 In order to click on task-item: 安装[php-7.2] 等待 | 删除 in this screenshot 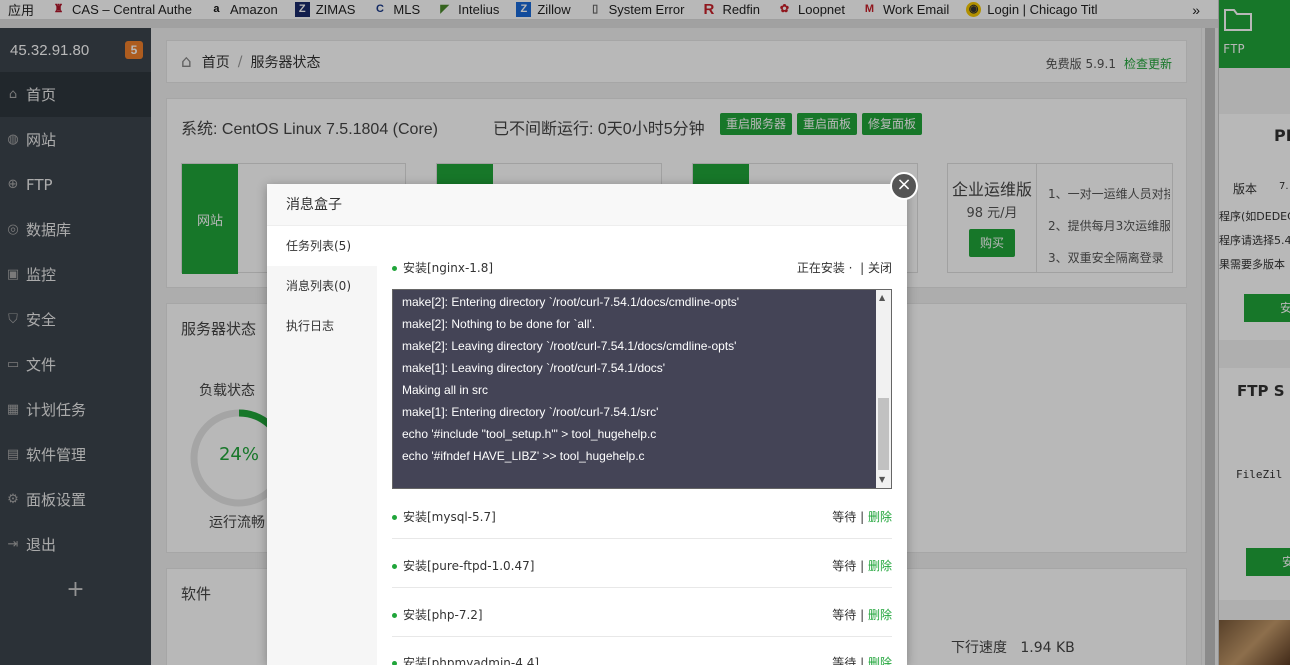, I will do `click(642, 614)`.